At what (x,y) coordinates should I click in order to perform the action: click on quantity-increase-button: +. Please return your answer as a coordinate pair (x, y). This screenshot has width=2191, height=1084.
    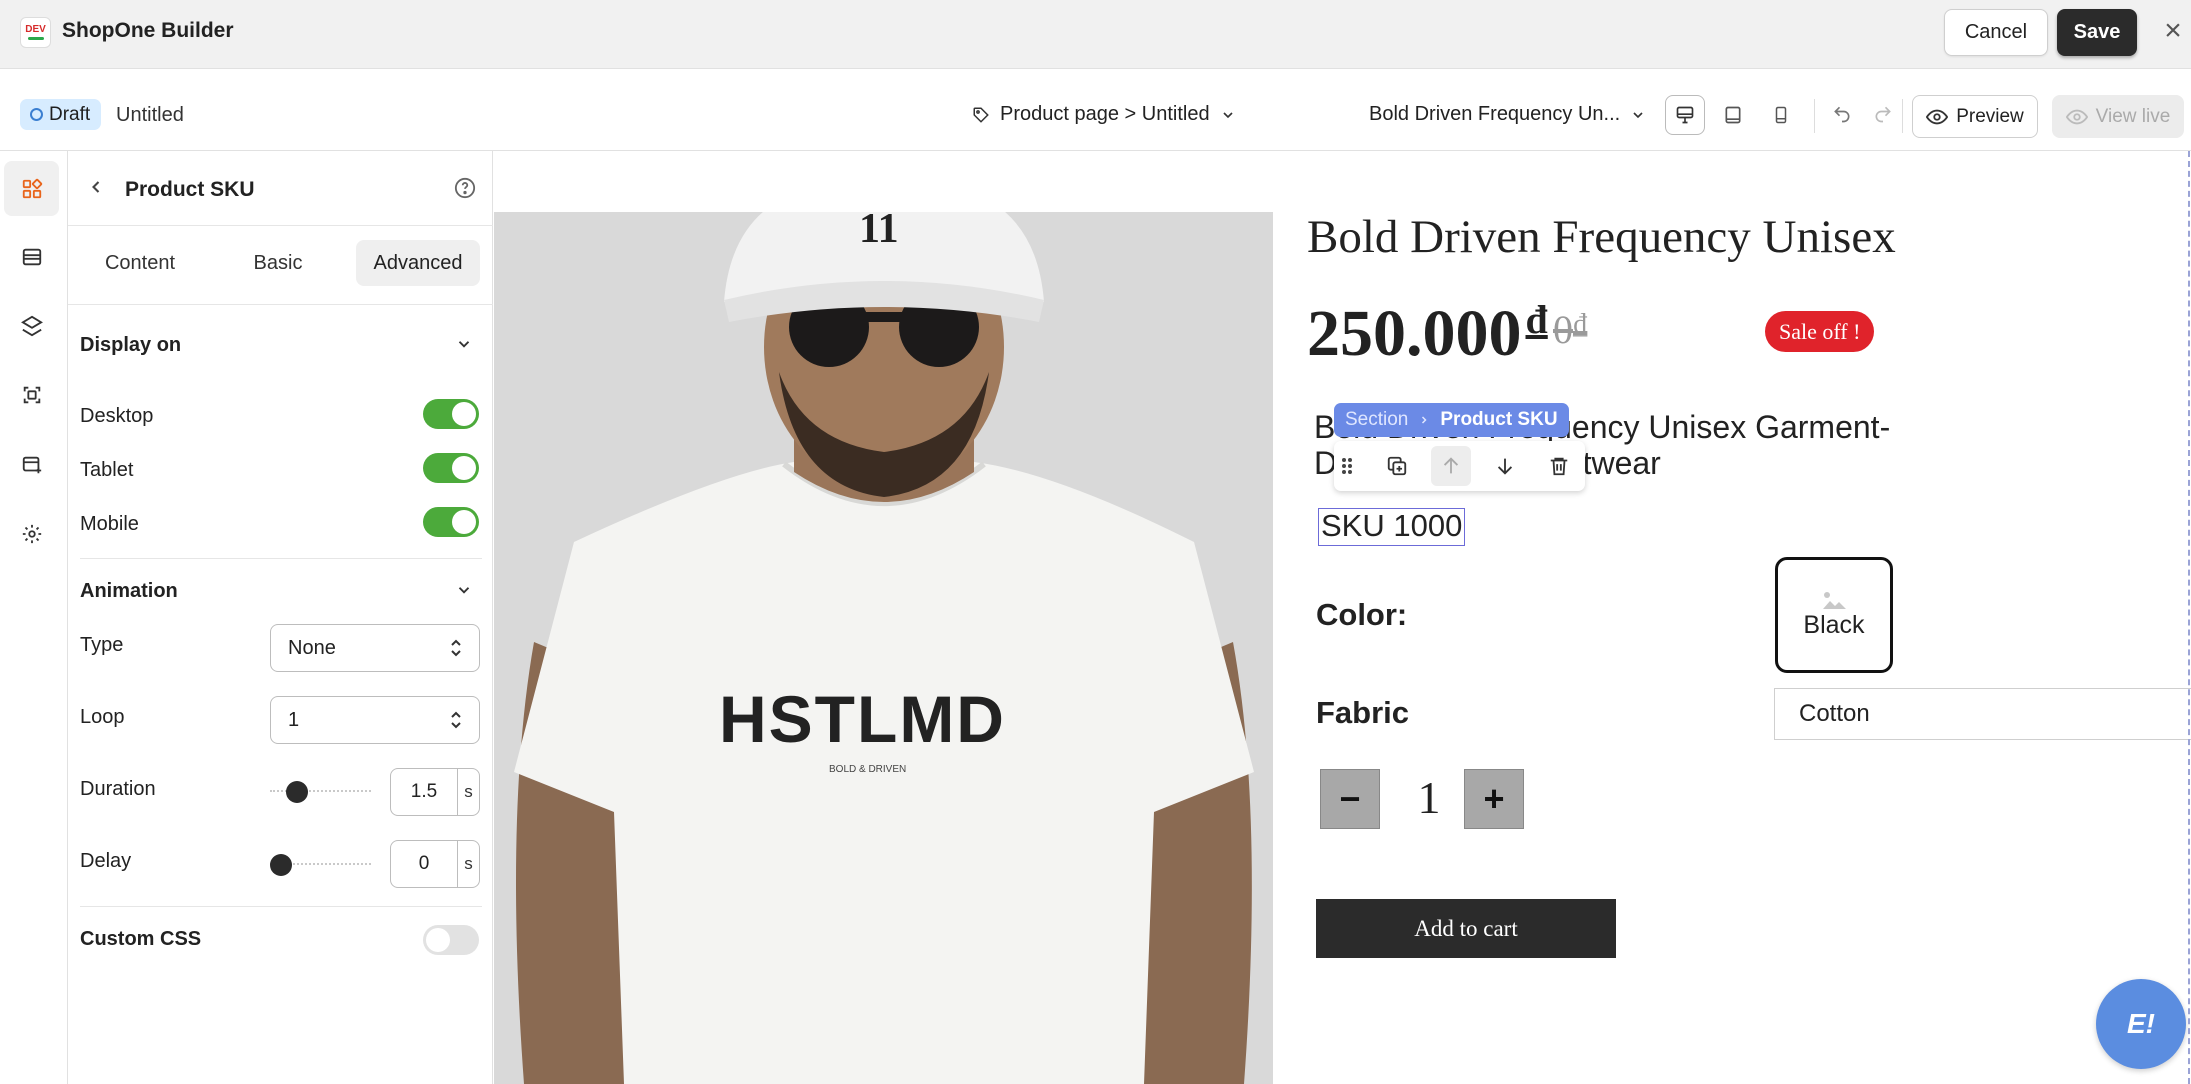
    Looking at the image, I should click on (1494, 799).